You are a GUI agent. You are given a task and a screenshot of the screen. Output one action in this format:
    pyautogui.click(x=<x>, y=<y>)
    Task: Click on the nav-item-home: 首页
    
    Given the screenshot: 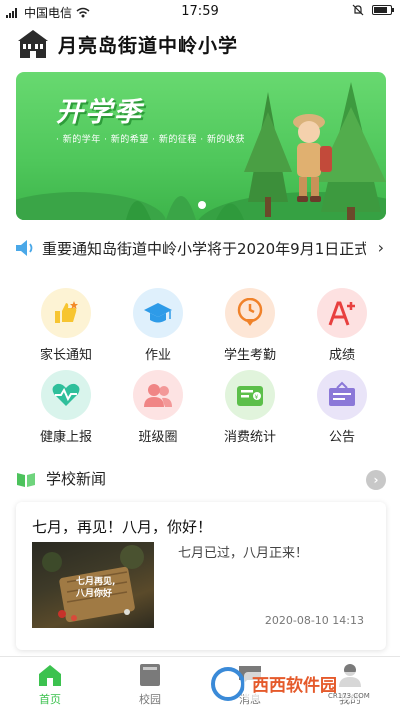 What is the action you would take?
    pyautogui.click(x=50, y=686)
    